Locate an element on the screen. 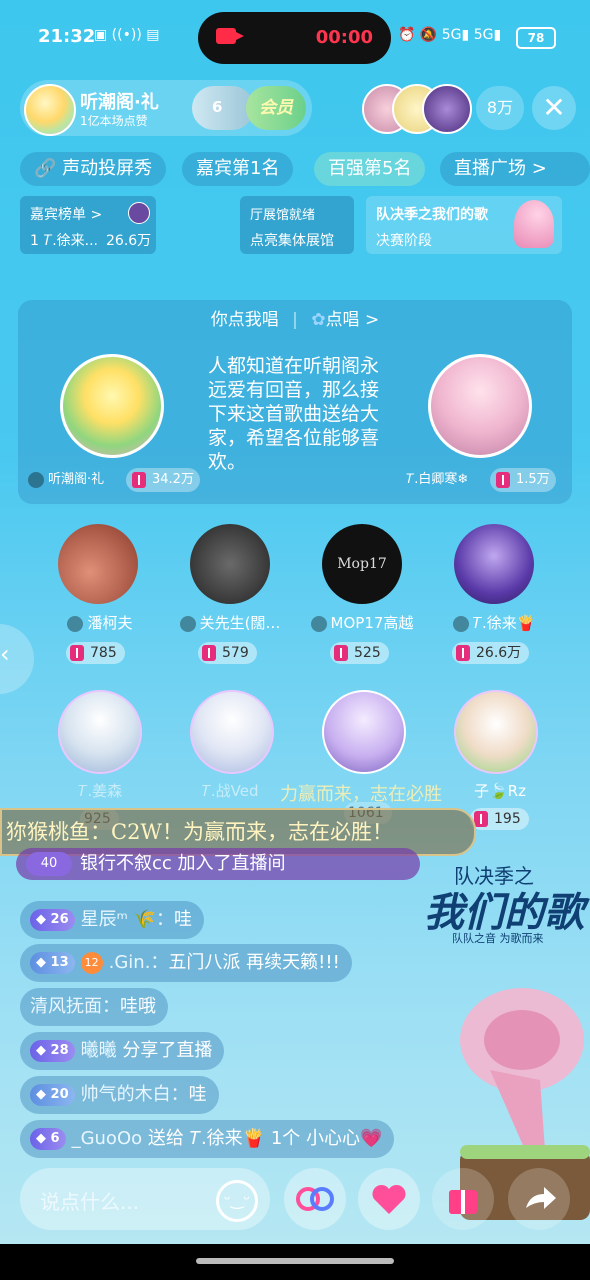 The width and height of the screenshot is (590, 1280). home-indicator is located at coordinates (295, 1261).